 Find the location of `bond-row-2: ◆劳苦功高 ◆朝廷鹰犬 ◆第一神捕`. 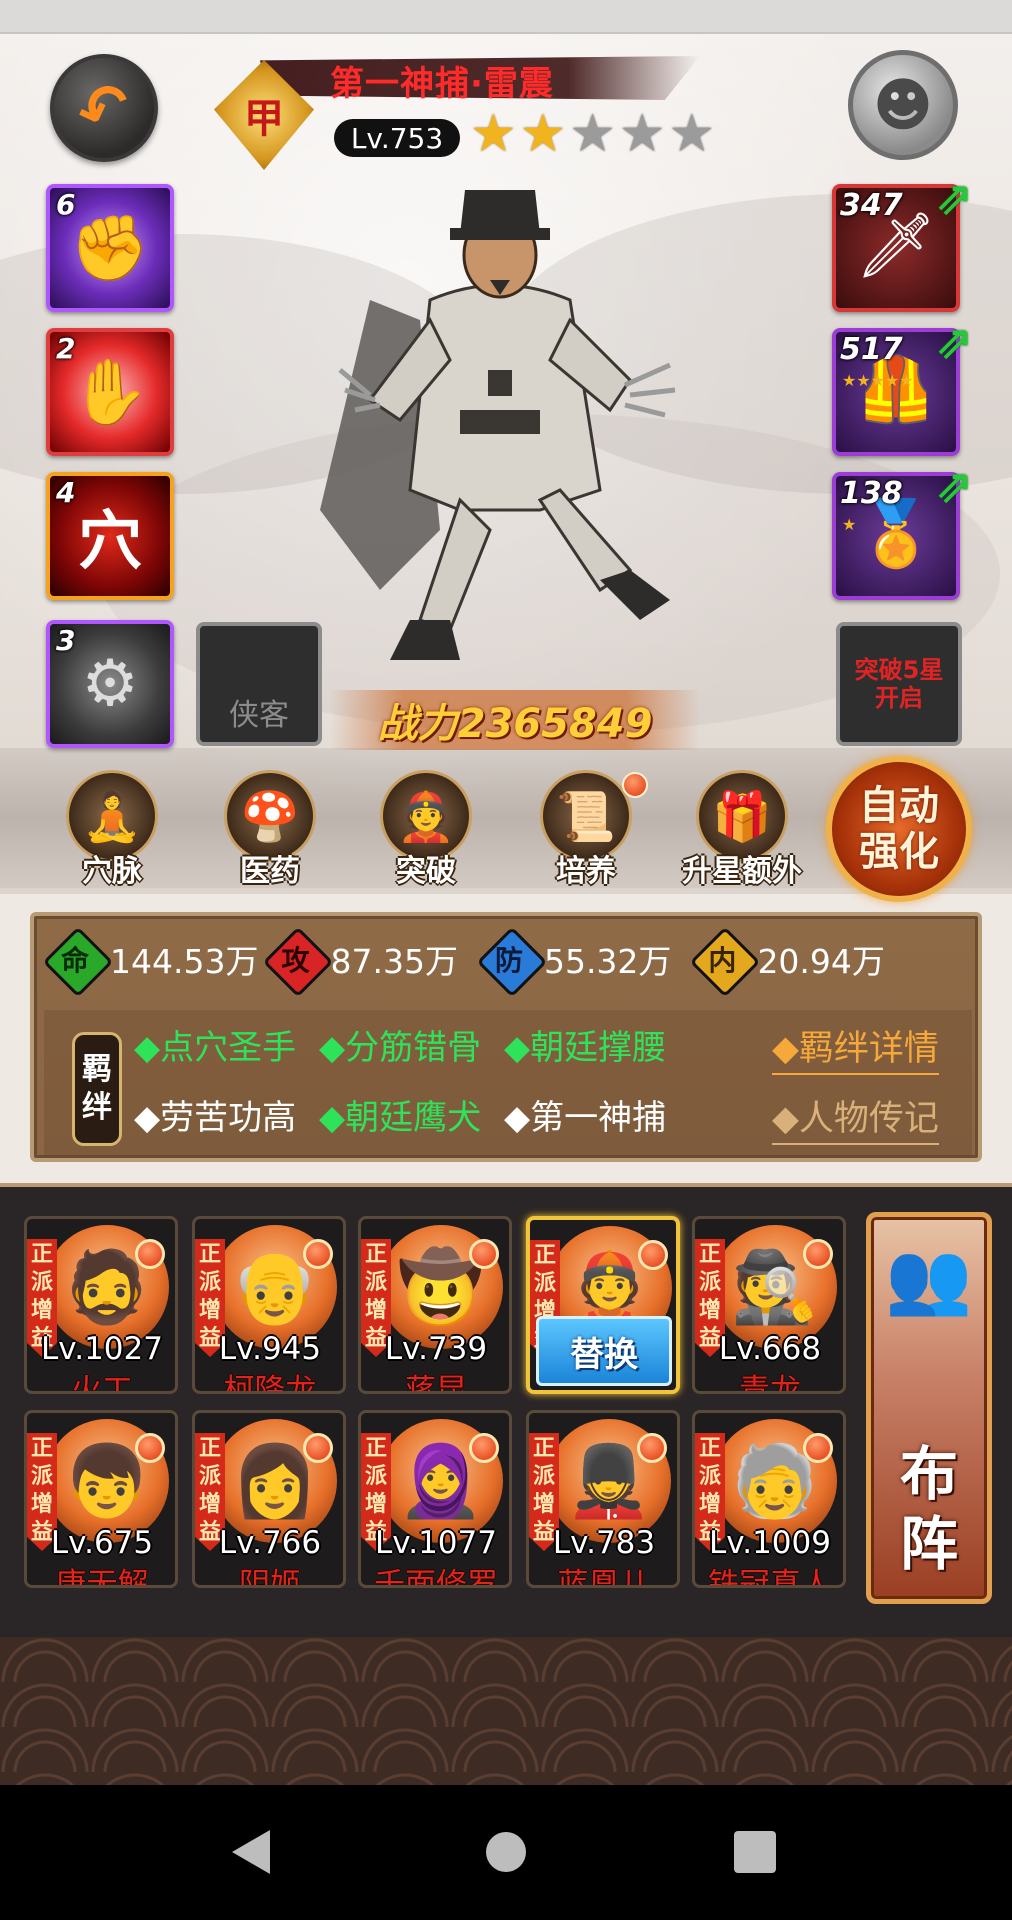

bond-row-2: ◆劳苦功高 ◆朝廷鹰犬 ◆第一神捕 is located at coordinates (406, 1114).